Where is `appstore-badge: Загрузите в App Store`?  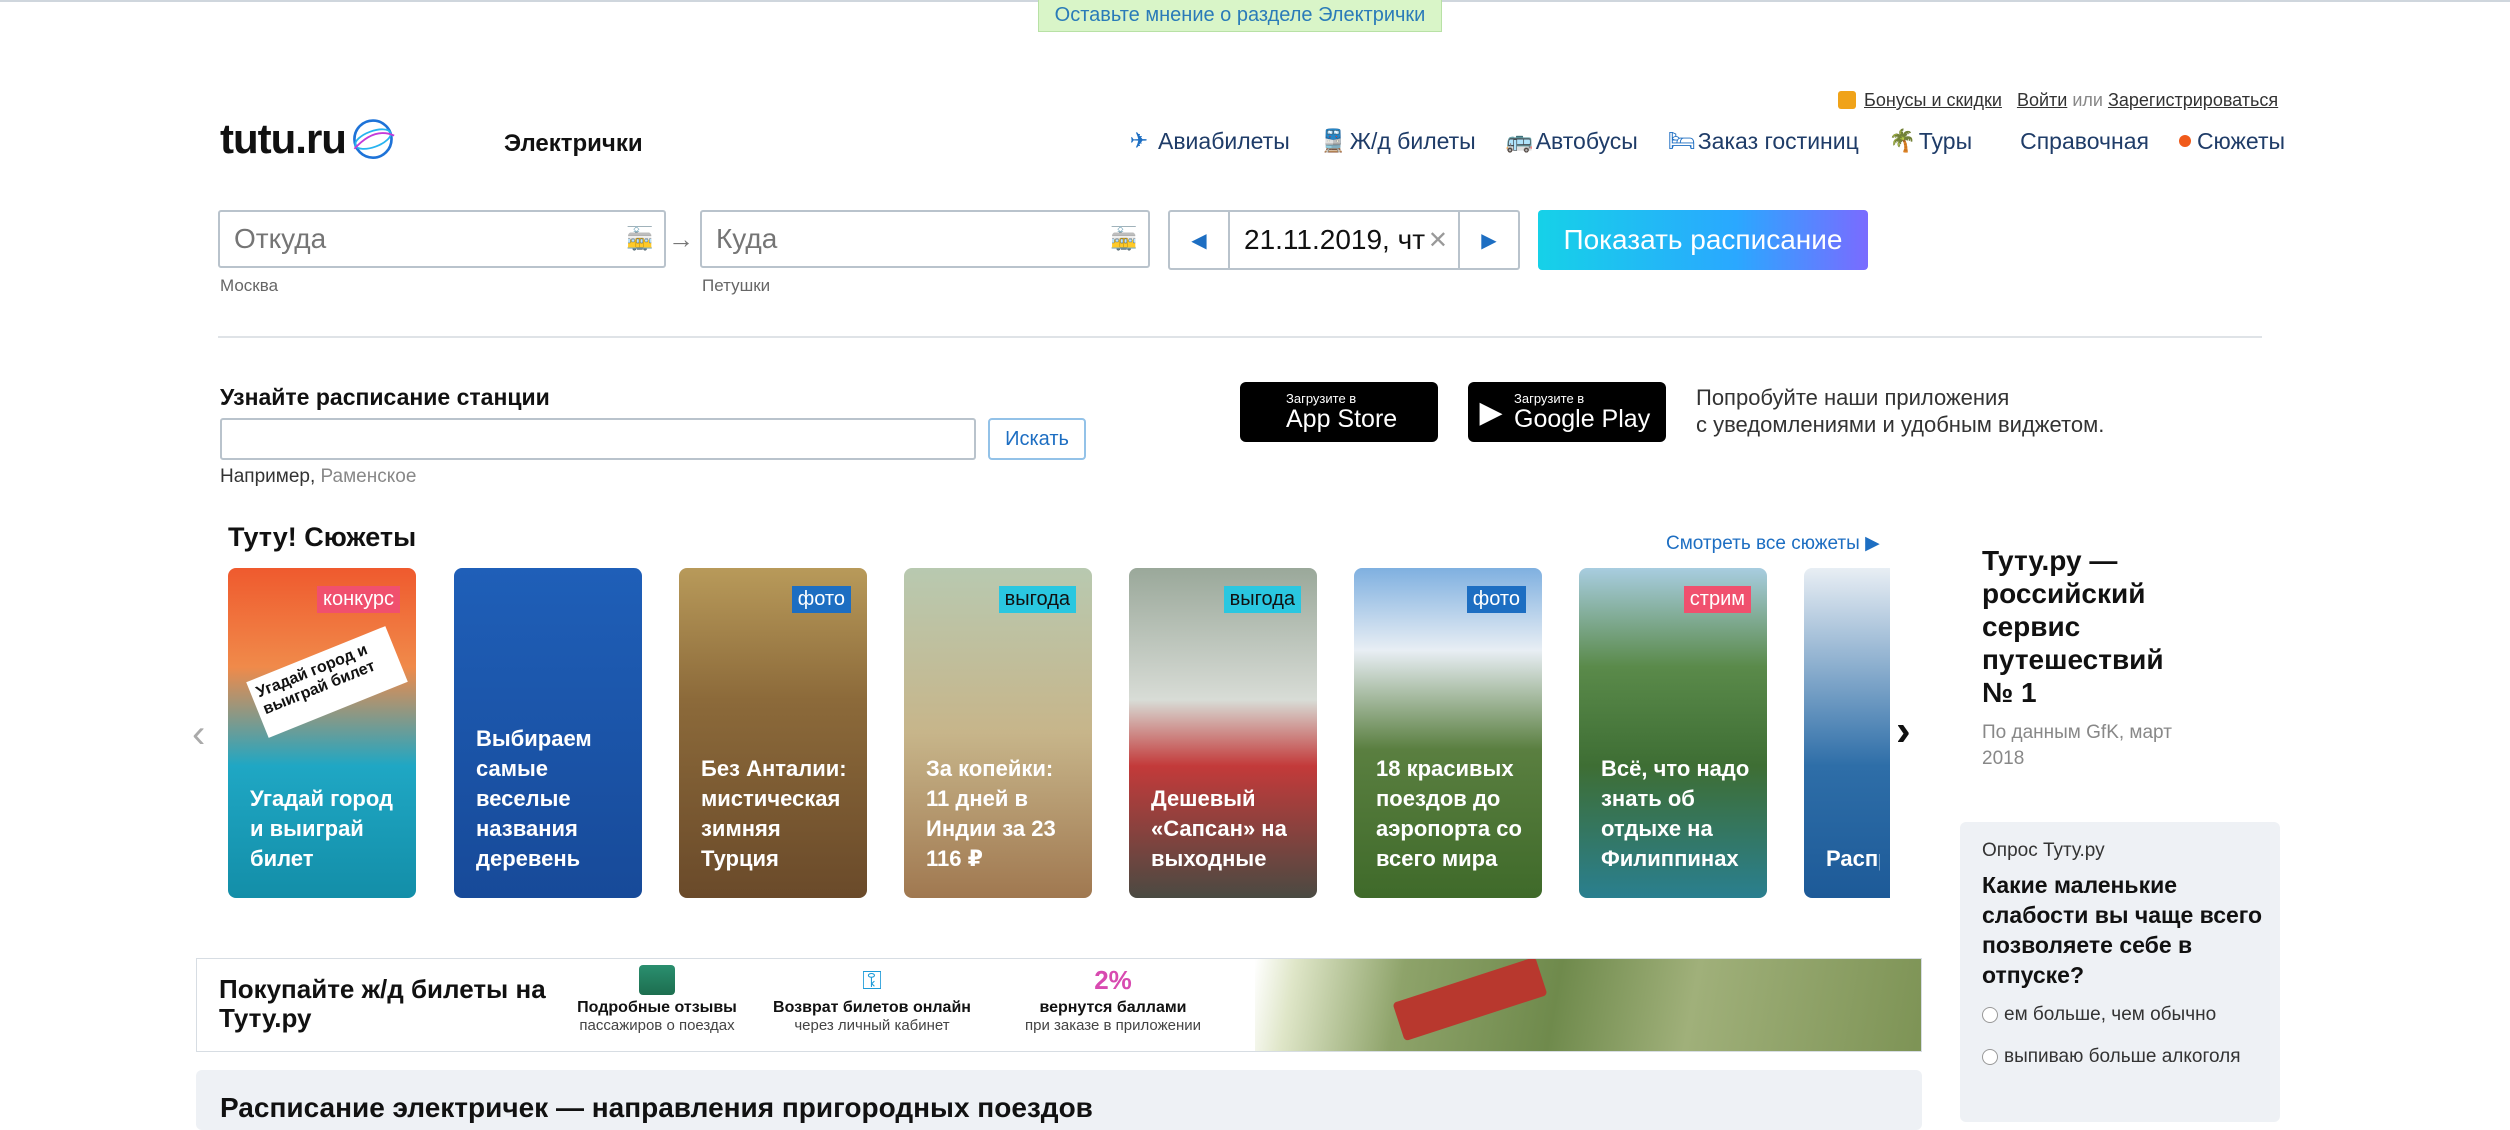
appstore-badge: Загрузите в App Store is located at coordinates (1339, 412).